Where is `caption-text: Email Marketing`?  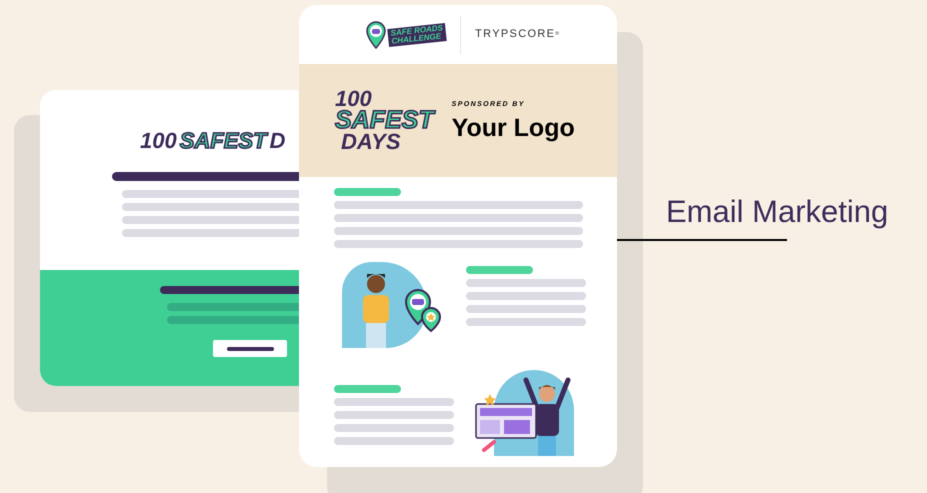
caption-text: Email Marketing is located at coordinates (777, 211).